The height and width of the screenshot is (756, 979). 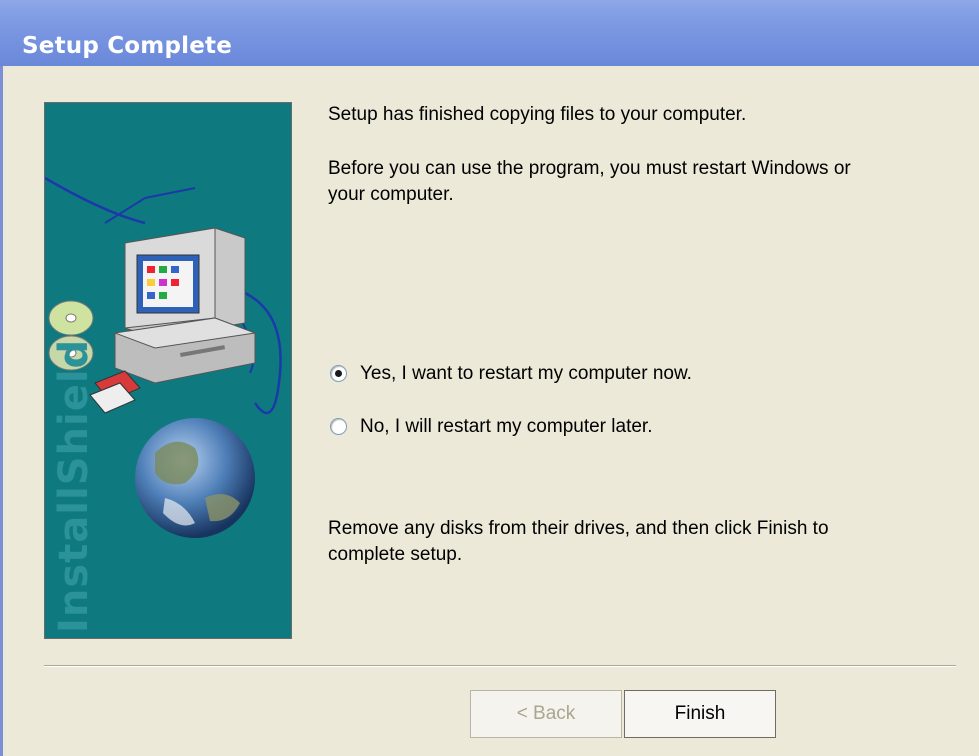 I want to click on back-button: < Back, so click(x=546, y=714).